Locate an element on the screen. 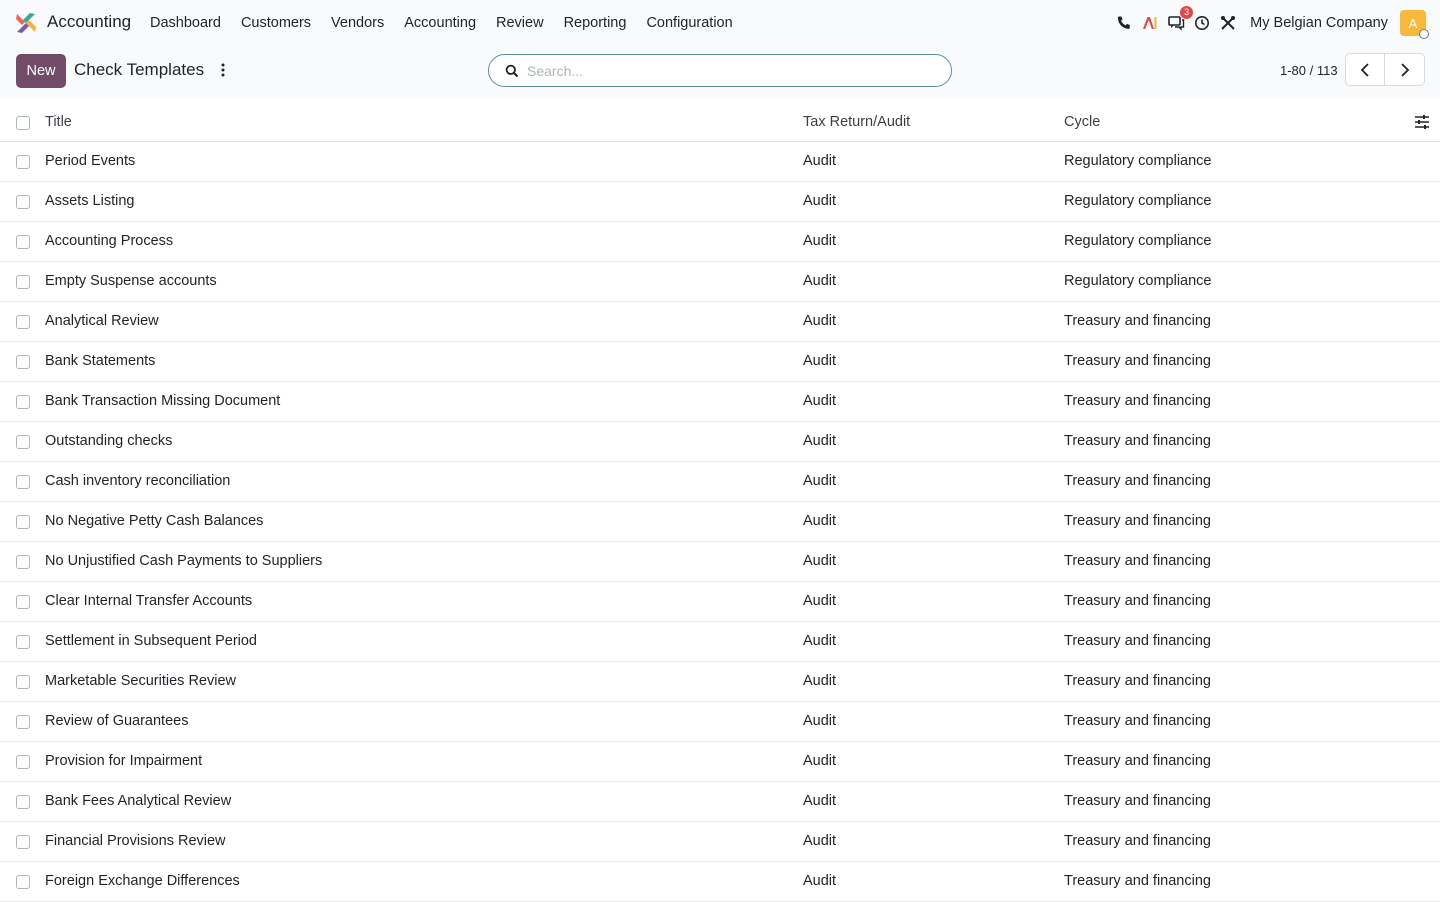  status-icon is located at coordinates (1424, 34).